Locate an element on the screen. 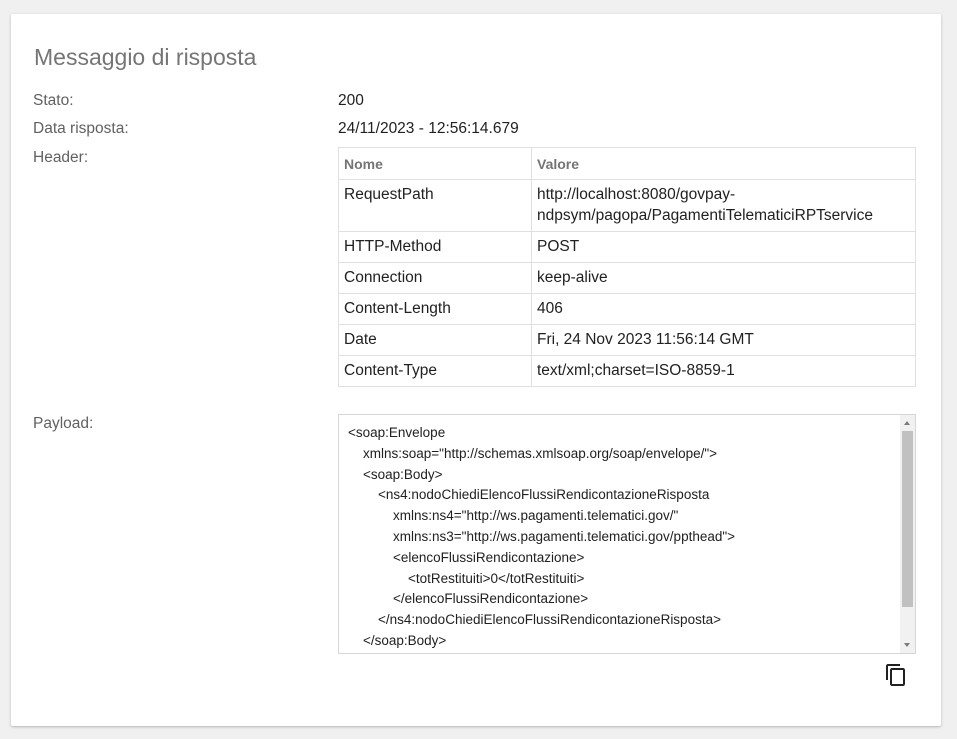 The image size is (957, 739). table-row: Content-Type text/xml;charset=ISO-8859-1 is located at coordinates (627, 371).